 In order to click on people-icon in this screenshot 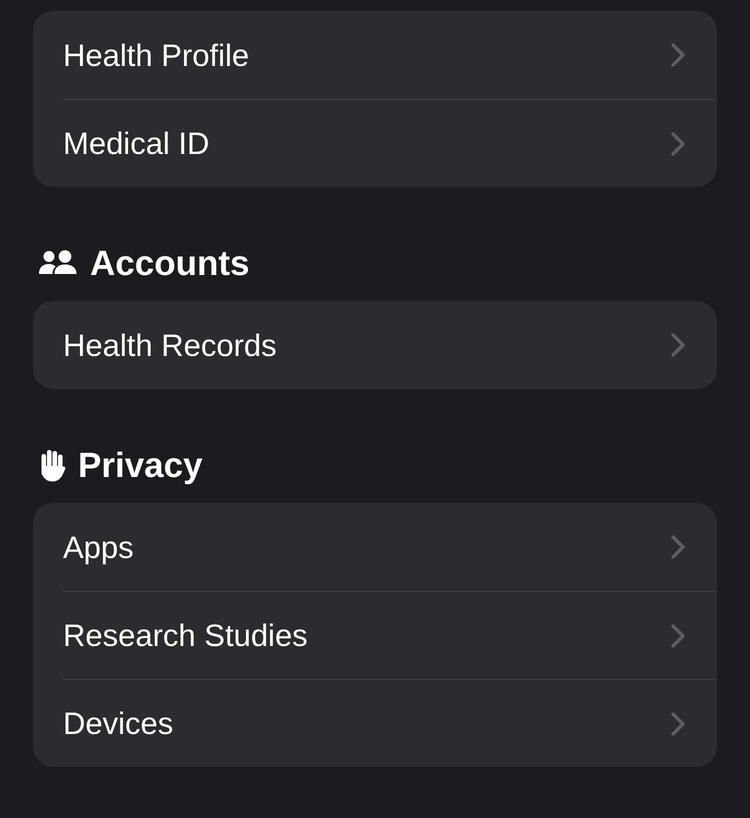, I will do `click(58, 263)`.